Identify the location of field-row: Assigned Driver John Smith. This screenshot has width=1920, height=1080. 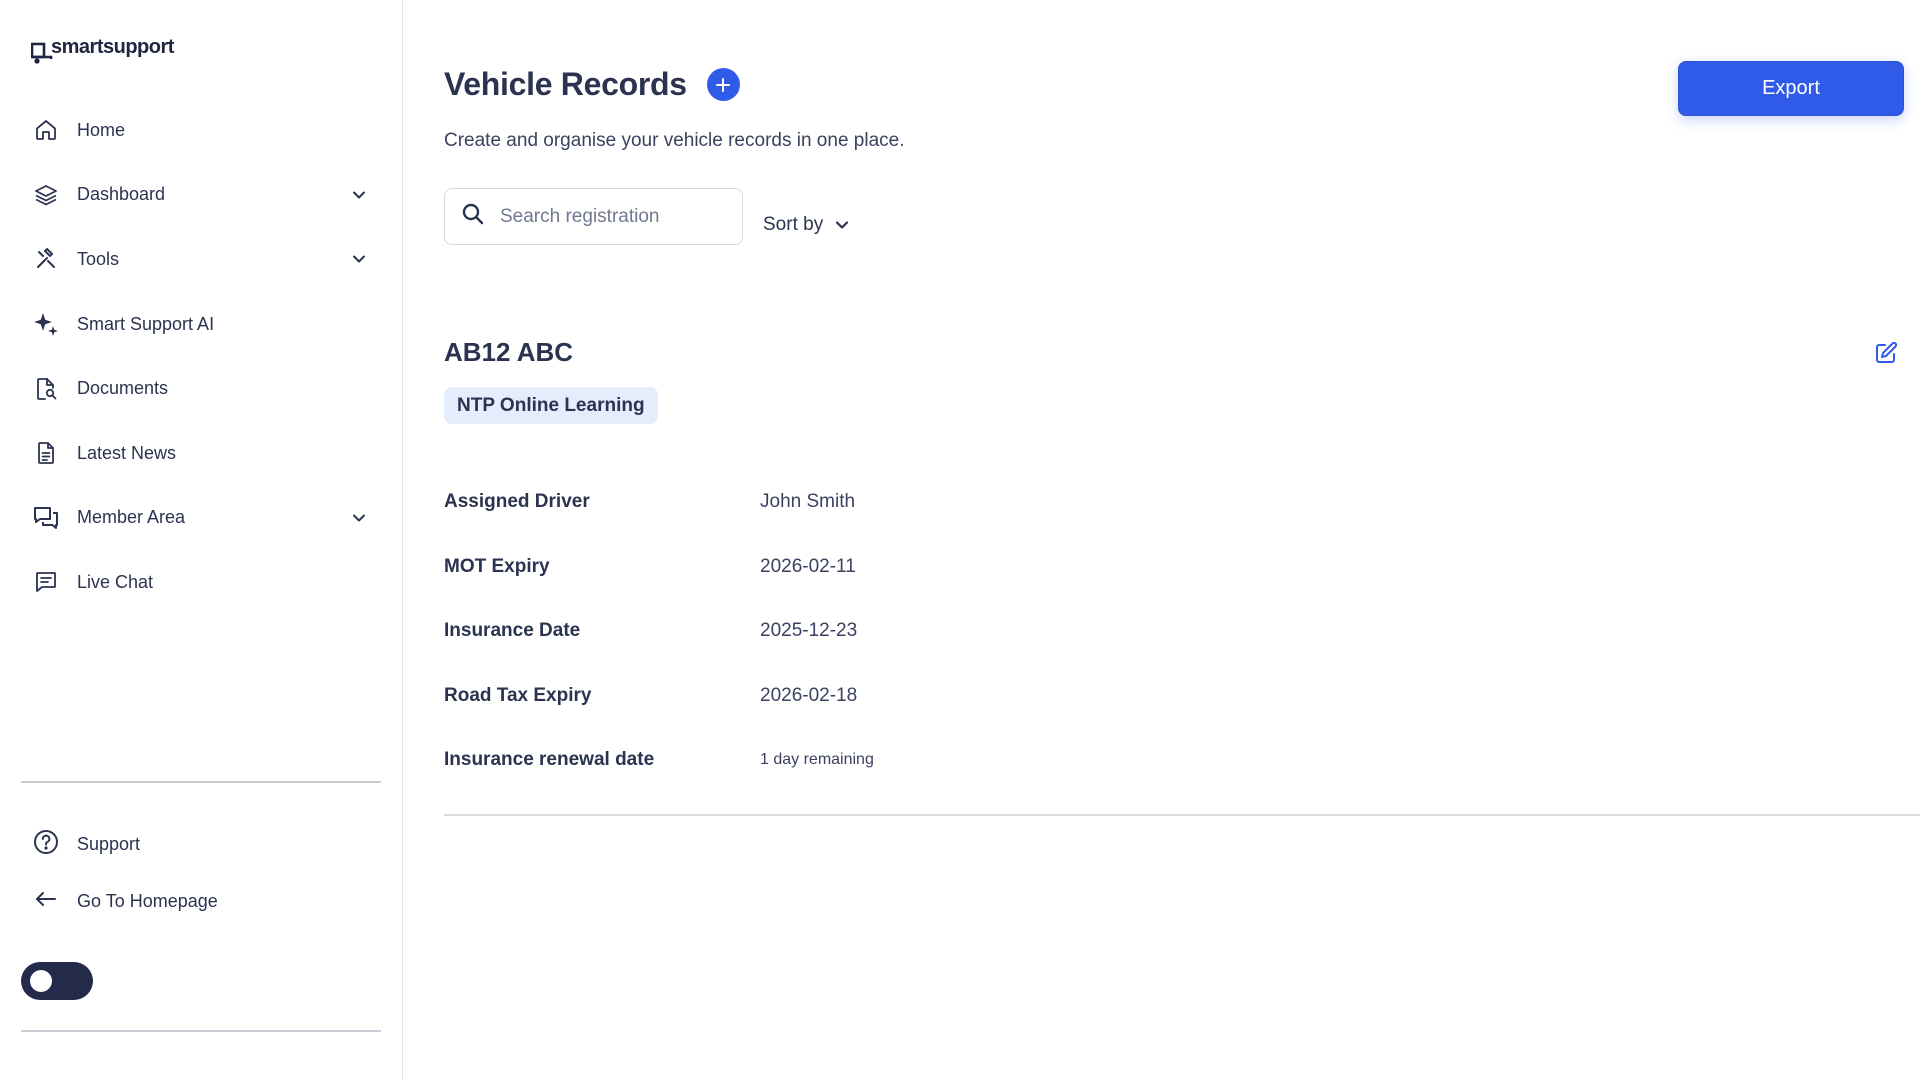
(1174, 502).